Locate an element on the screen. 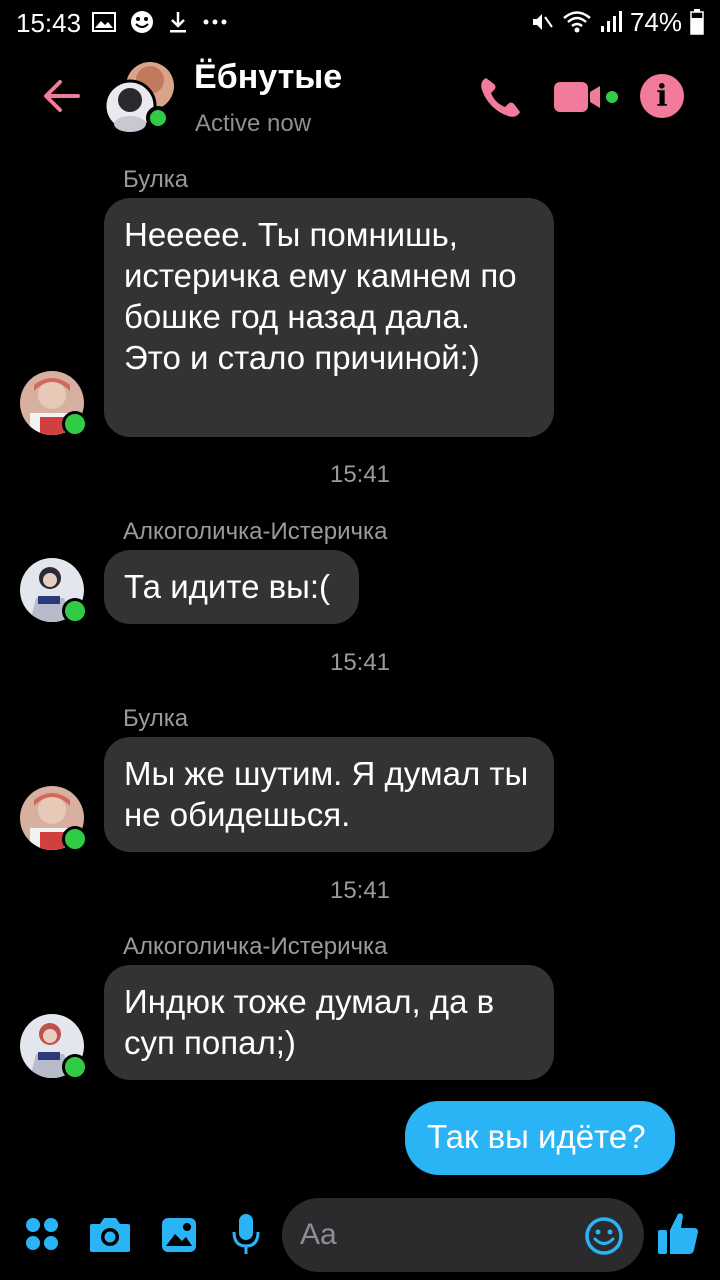 The height and width of the screenshot is (1280, 720). own-message-bubble: Так вы идёте? is located at coordinates (540, 1138).